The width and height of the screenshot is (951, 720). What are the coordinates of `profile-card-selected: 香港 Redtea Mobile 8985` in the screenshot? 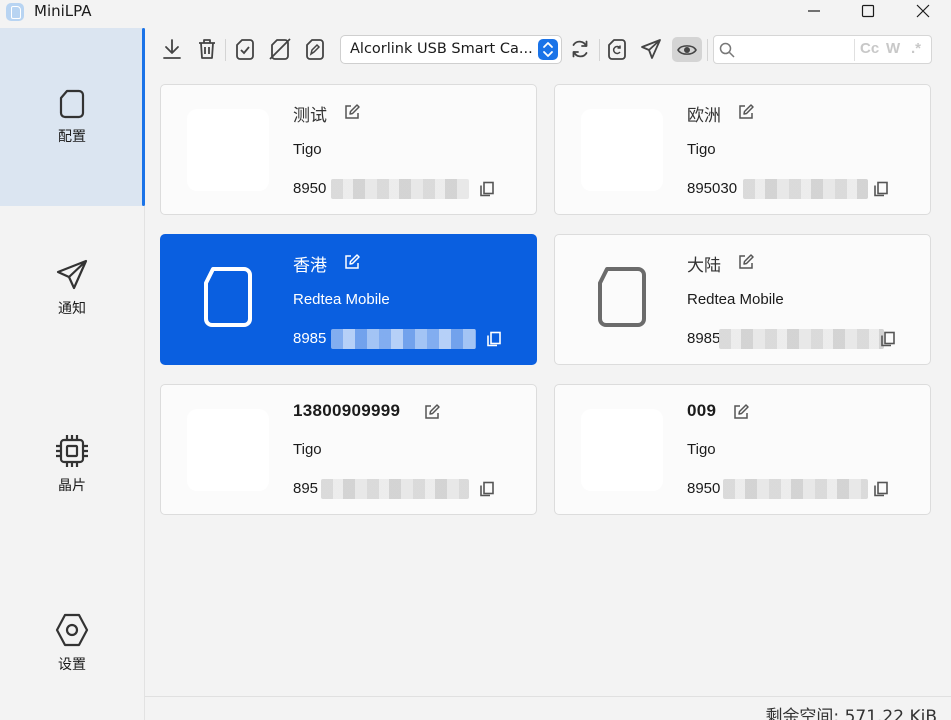 It's located at (348, 299).